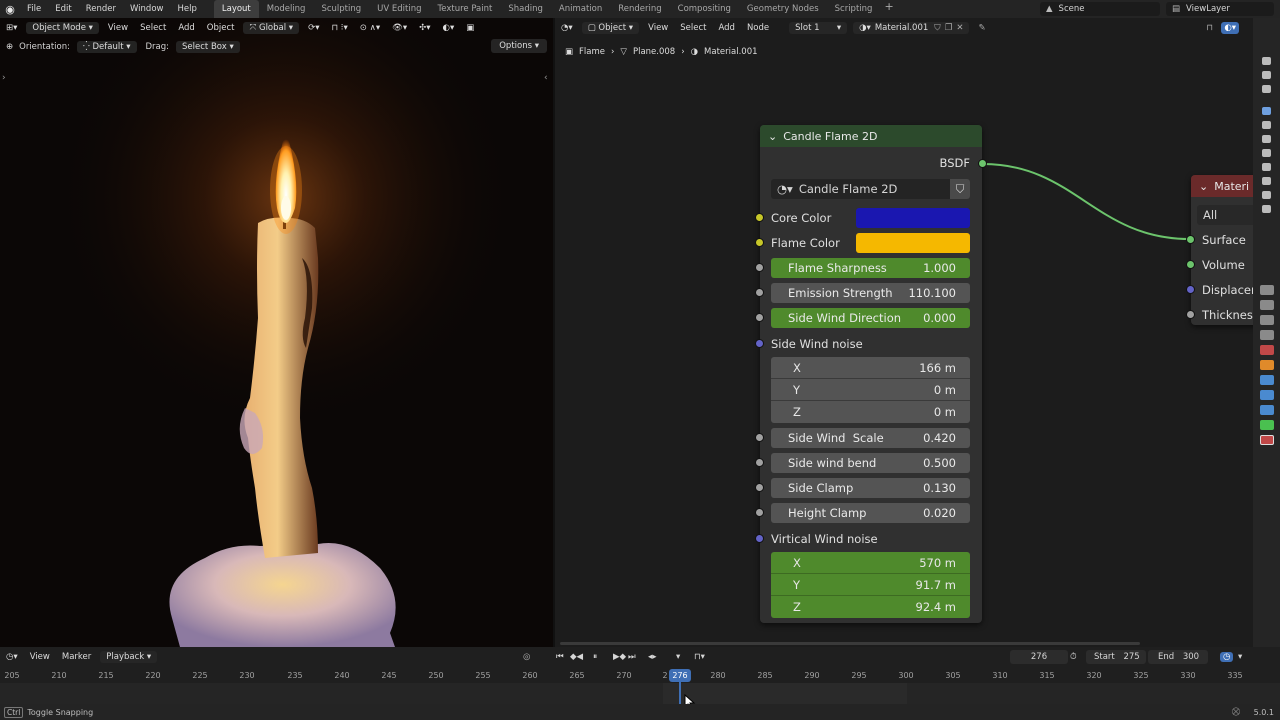 The width and height of the screenshot is (1280, 720). I want to click on transform-tool-icon: ⊕, so click(9, 47).